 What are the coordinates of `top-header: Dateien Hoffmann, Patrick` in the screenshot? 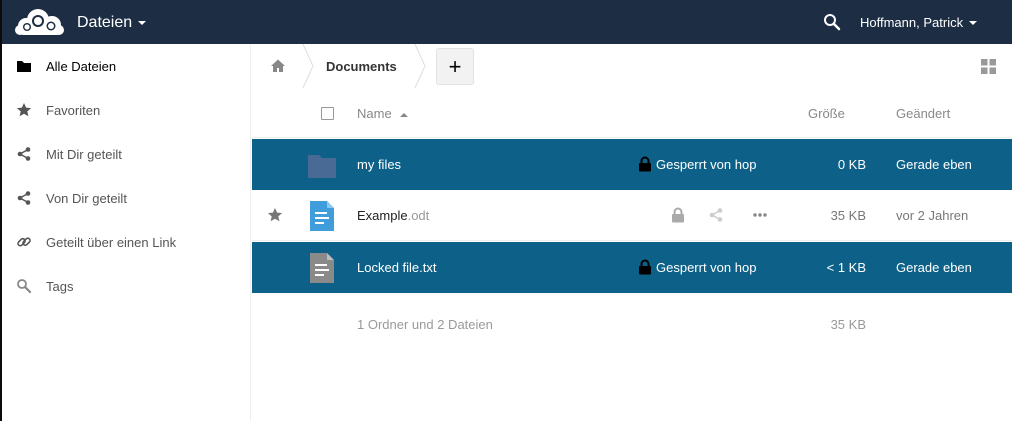 It's located at (506, 22).